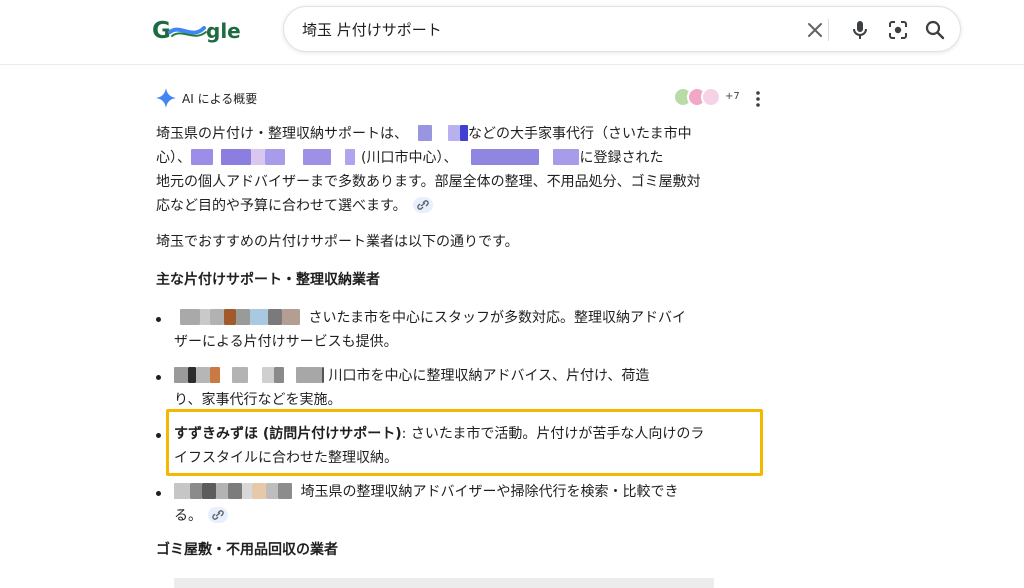 The height and width of the screenshot is (588, 1024). I want to click on section-heading-organizers: 主な片付けサポート・整理収納業者, so click(268, 280).